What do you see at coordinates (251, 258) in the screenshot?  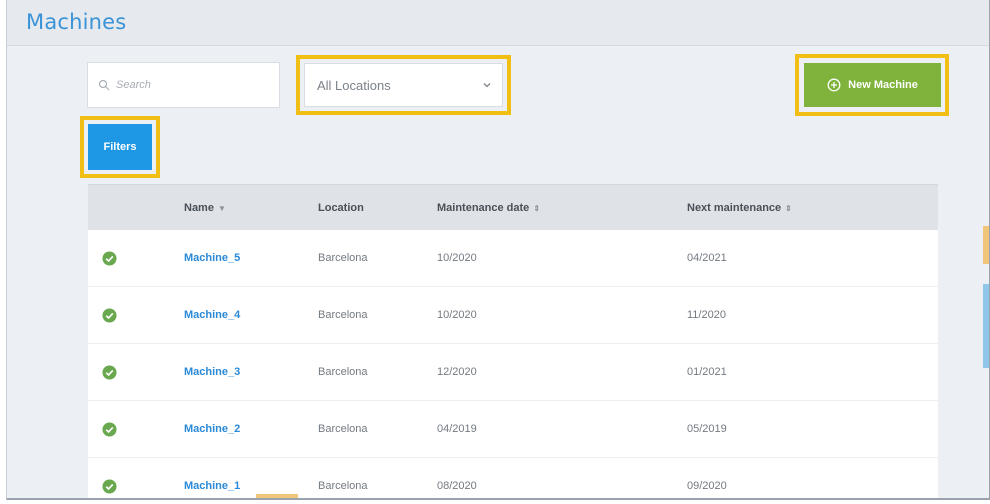 I see `machine-name-link: Machine_5` at bounding box center [251, 258].